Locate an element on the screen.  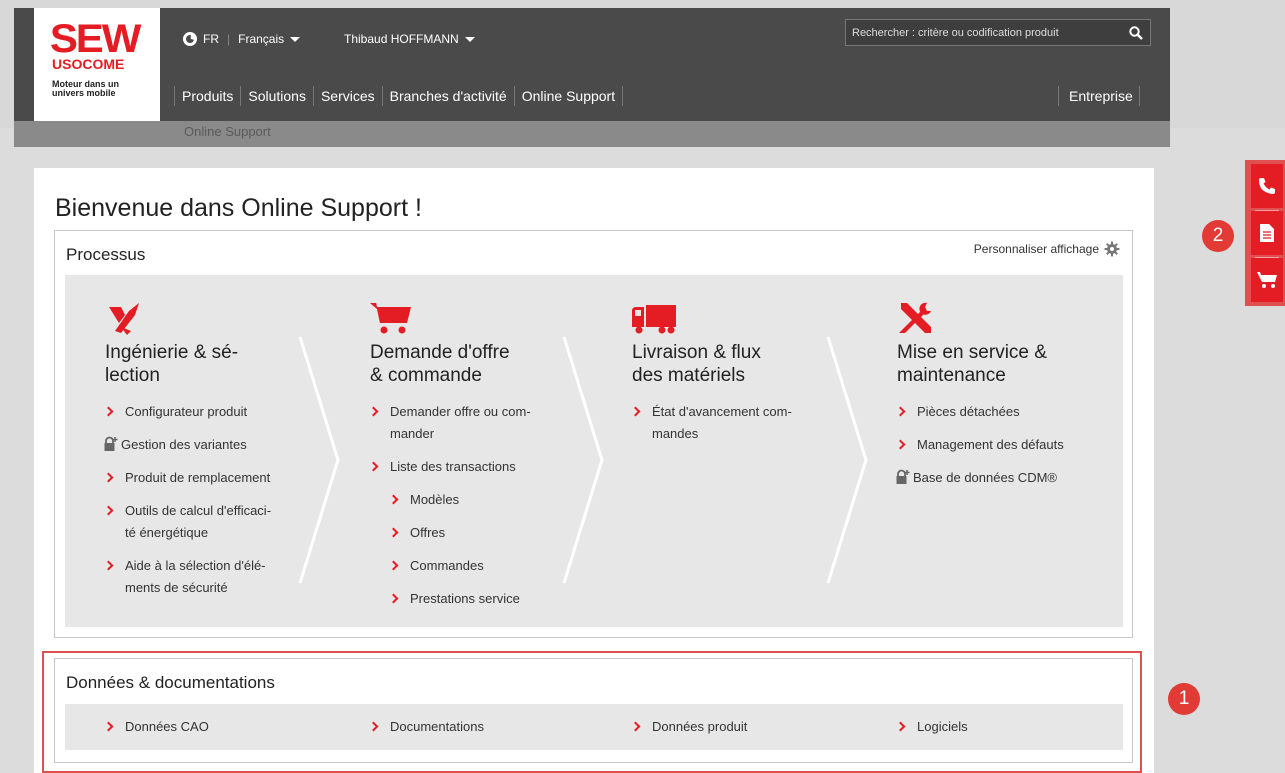
link-produit-remplacement: Produit de remplacement is located at coordinates (204, 478).